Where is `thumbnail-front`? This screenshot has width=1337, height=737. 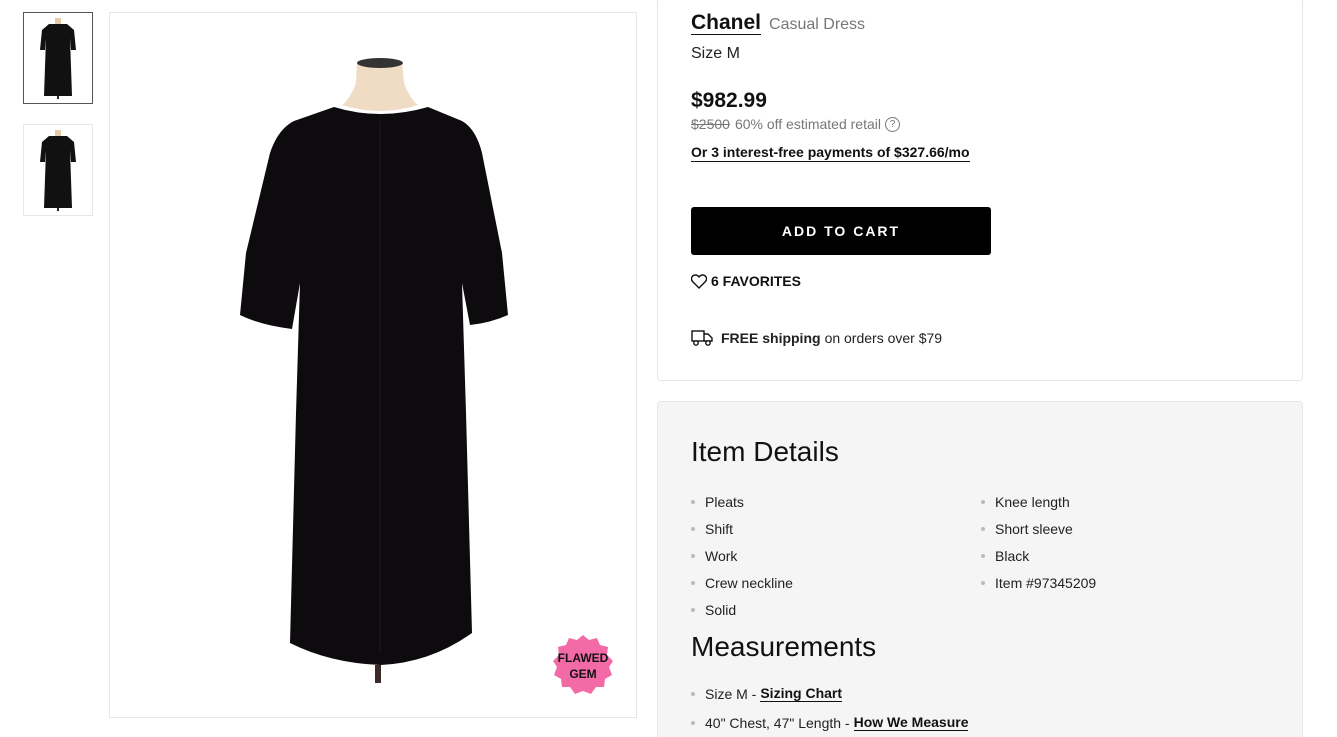 thumbnail-front is located at coordinates (58, 58).